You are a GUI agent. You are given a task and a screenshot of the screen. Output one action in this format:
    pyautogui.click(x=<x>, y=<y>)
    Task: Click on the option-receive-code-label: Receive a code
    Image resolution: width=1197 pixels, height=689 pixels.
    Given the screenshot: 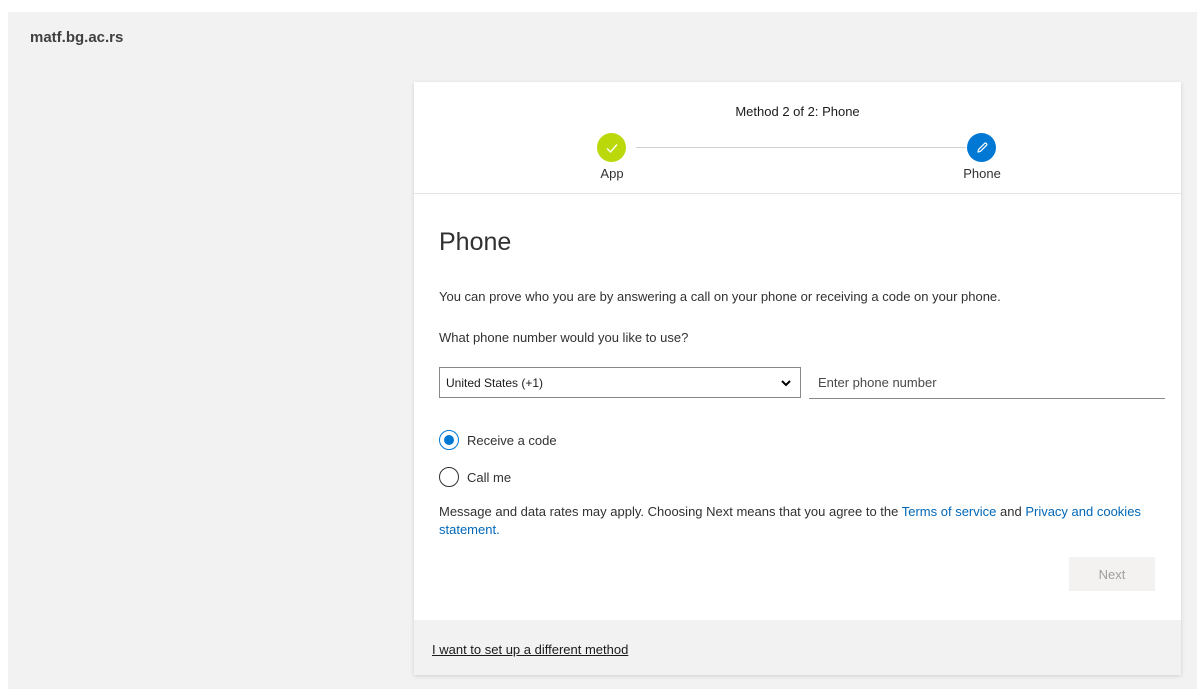 What is the action you would take?
    pyautogui.click(x=512, y=440)
    